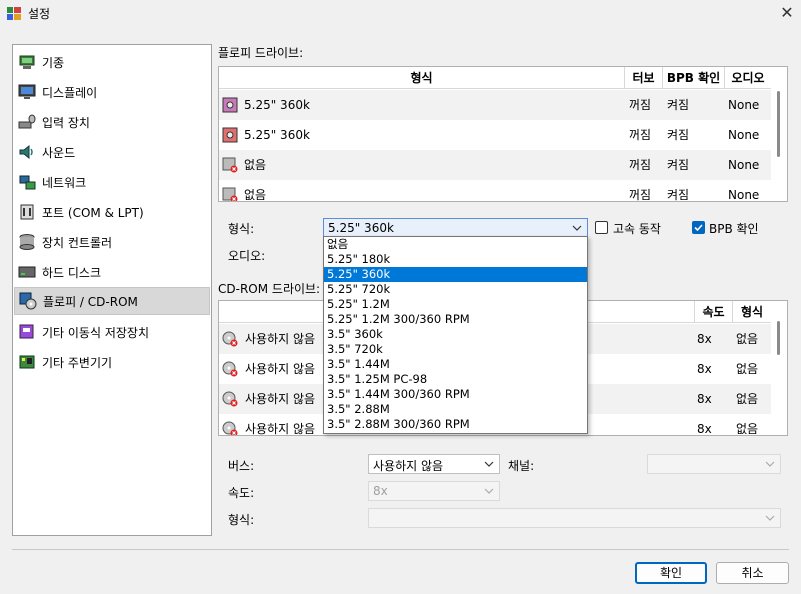  I want to click on dropdown-option: 3.5" 720k, so click(455, 349).